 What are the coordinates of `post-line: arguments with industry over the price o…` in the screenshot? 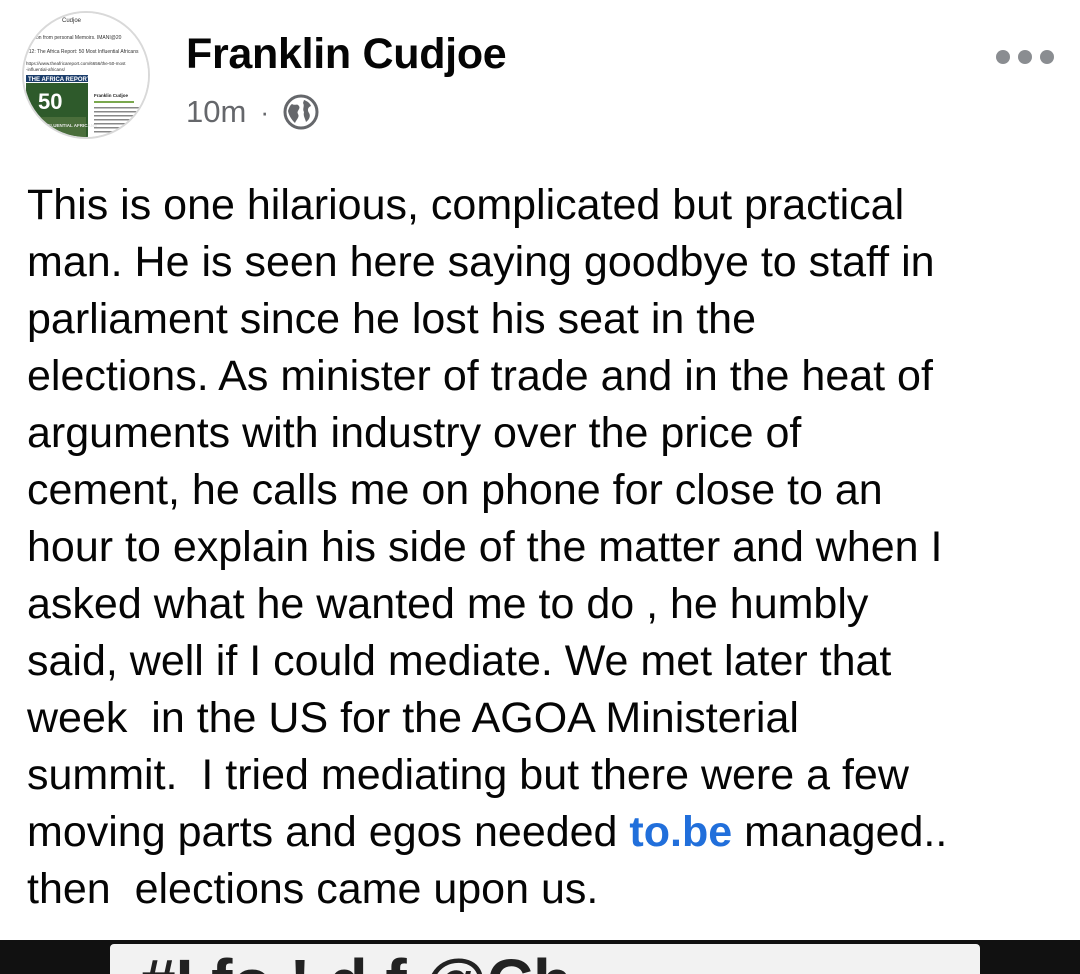 It's located at (414, 433).